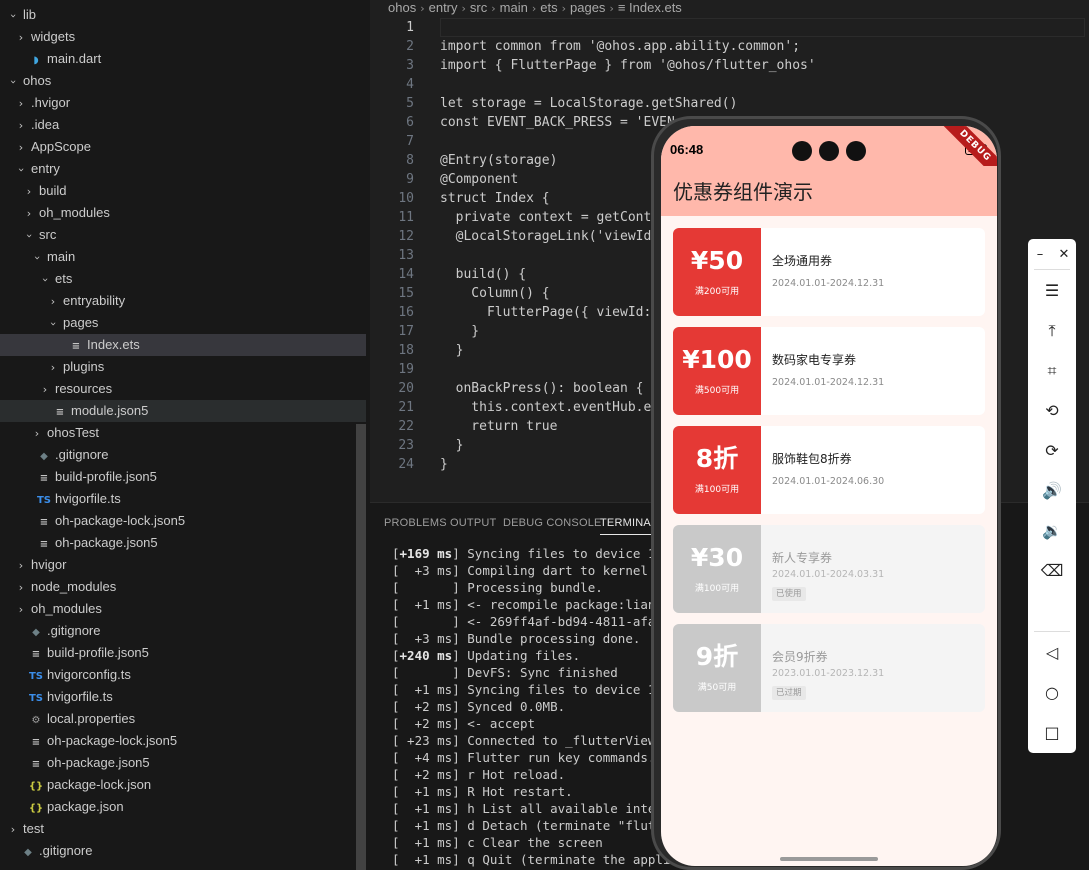 Image resolution: width=1089 pixels, height=870 pixels. I want to click on folder-item: › build, so click(183, 191).